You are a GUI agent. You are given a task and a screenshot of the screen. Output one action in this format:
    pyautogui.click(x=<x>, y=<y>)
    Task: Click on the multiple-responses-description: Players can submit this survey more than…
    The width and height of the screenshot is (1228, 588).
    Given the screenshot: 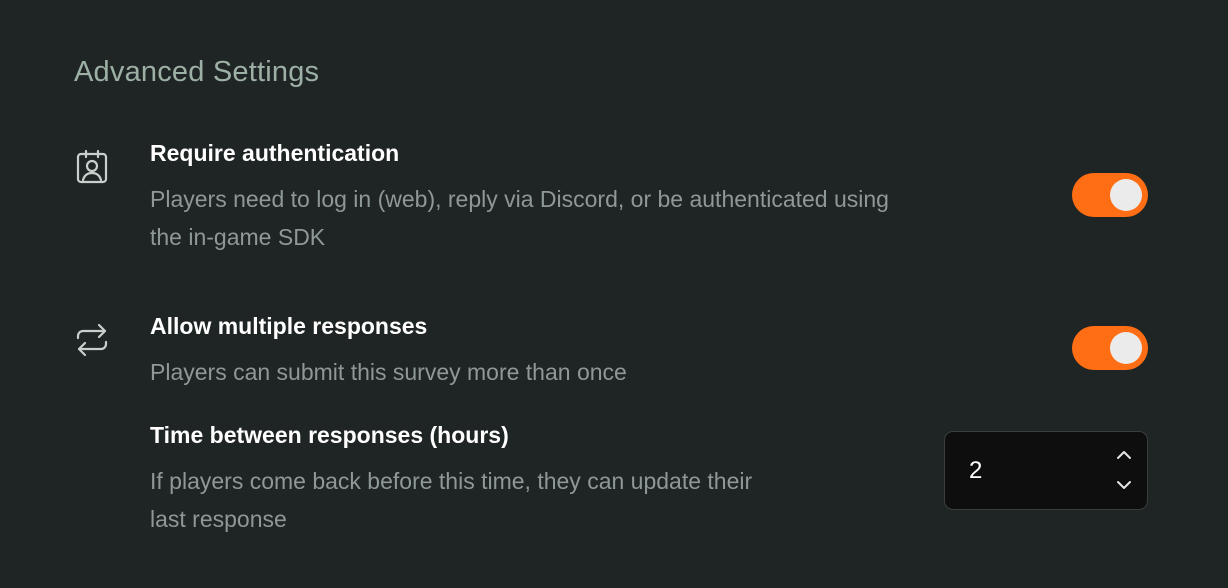 What is the action you would take?
    pyautogui.click(x=388, y=372)
    